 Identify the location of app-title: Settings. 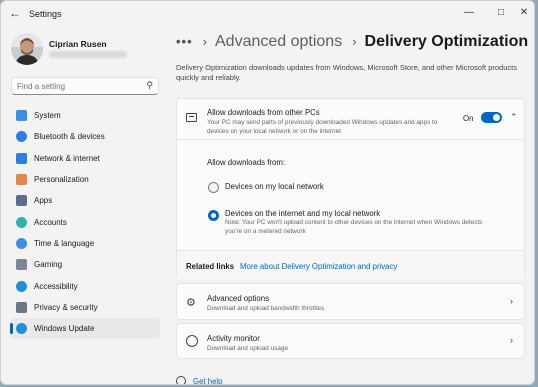
(45, 14).